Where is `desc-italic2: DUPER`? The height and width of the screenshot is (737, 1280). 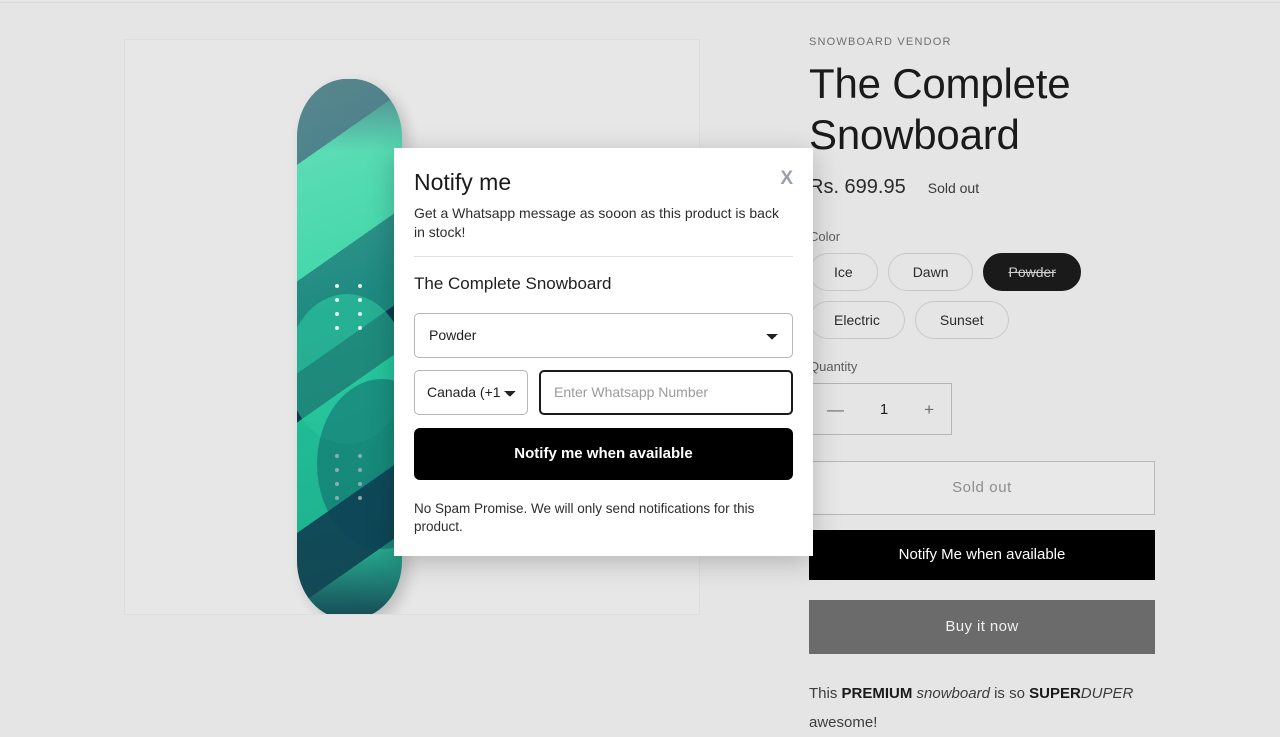 desc-italic2: DUPER is located at coordinates (1107, 694).